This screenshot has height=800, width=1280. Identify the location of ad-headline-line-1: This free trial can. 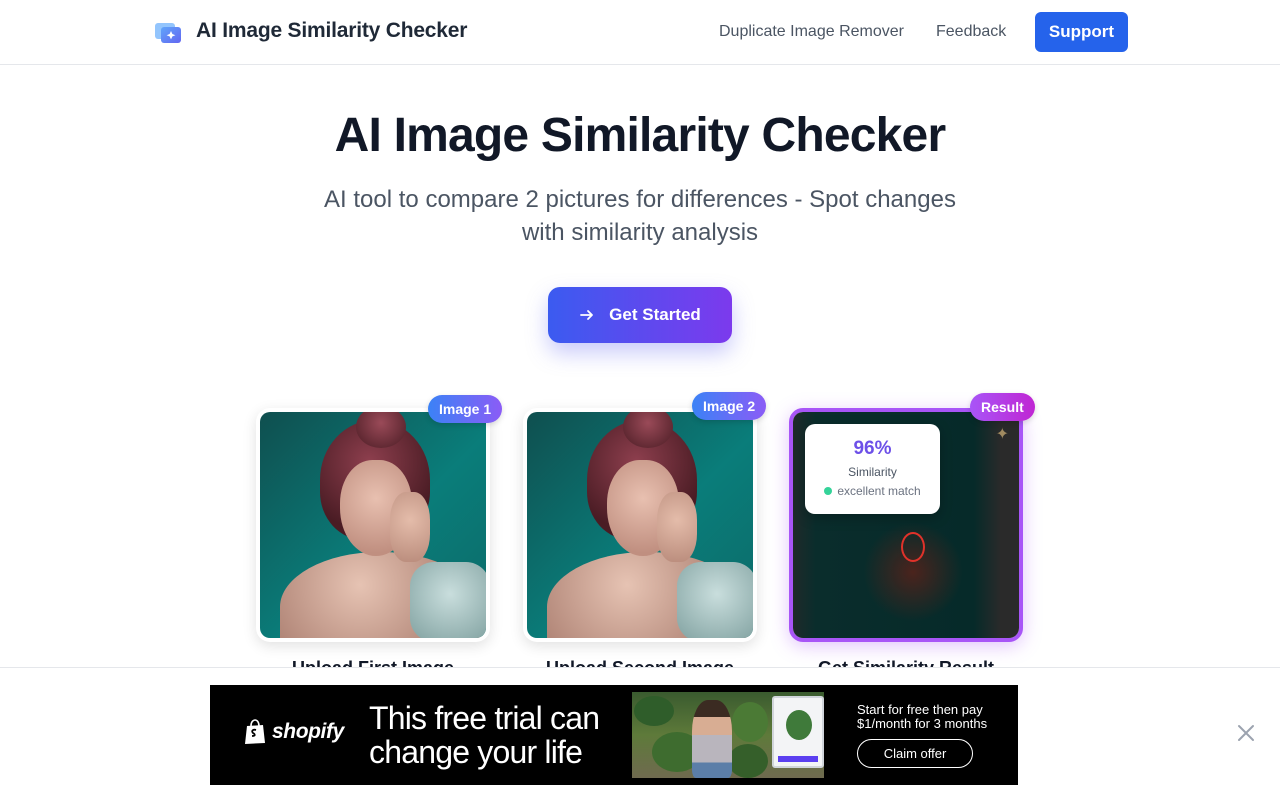
(484, 718).